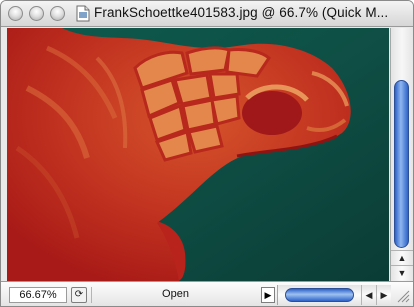  Describe the element at coordinates (368, 295) in the screenshot. I see `arrow-left-icon: ◀` at that location.